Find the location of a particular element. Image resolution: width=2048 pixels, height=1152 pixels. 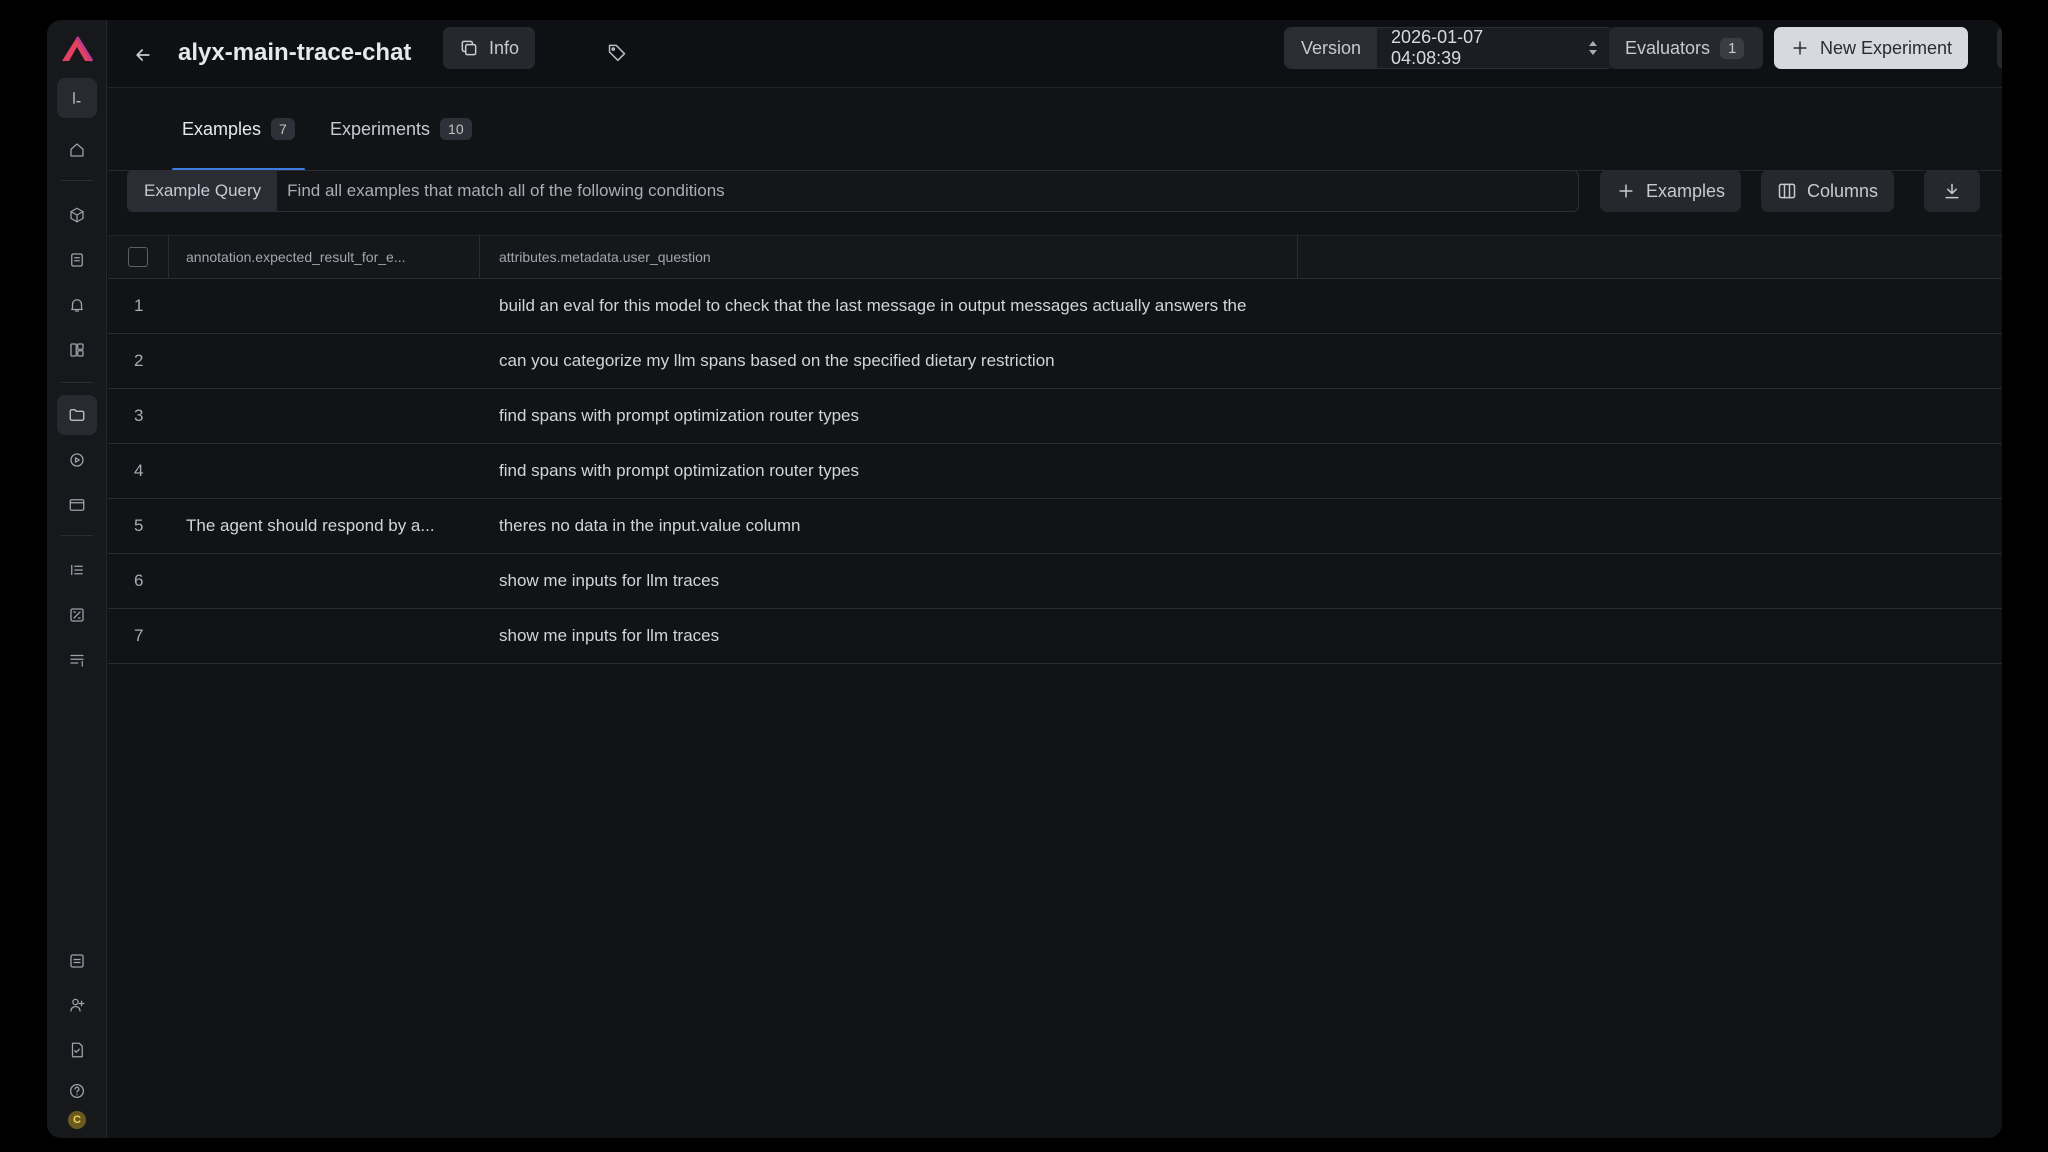

tab-experiments-label: Experiments is located at coordinates (380, 128).